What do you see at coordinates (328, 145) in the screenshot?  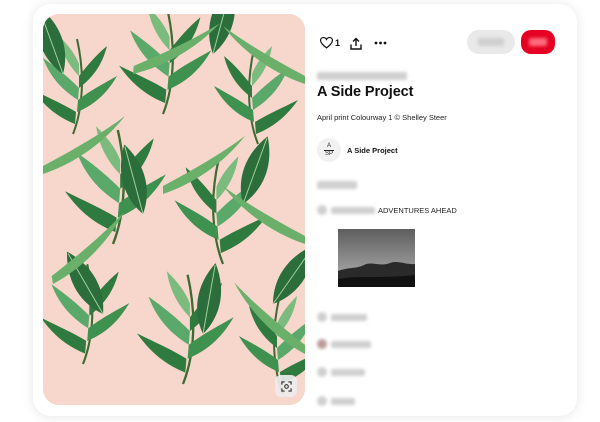 I see `creator-logo-top: A` at bounding box center [328, 145].